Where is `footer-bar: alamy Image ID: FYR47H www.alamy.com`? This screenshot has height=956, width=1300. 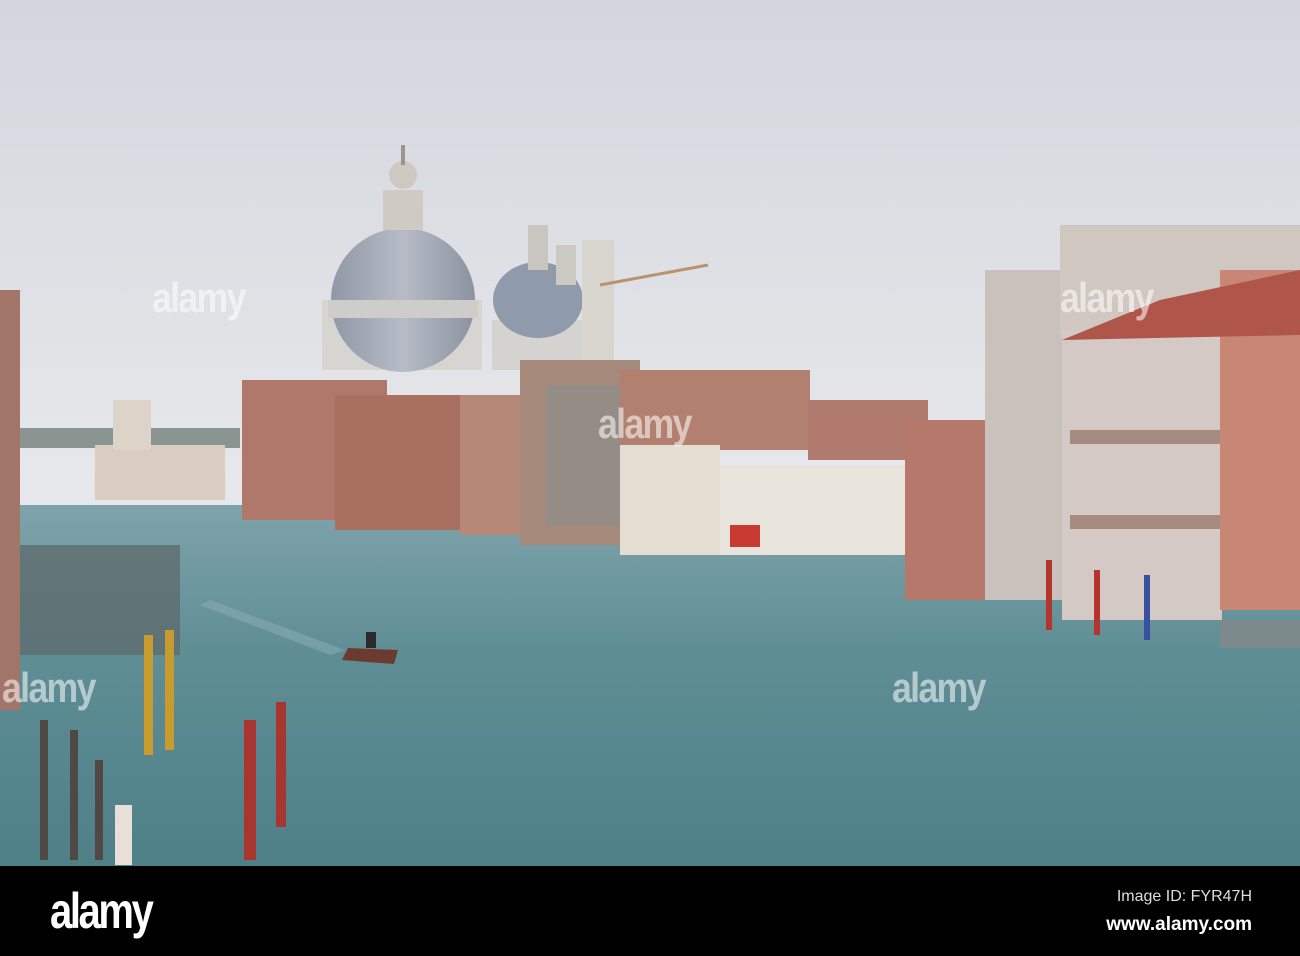 footer-bar: alamy Image ID: FYR47H www.alamy.com is located at coordinates (650, 911).